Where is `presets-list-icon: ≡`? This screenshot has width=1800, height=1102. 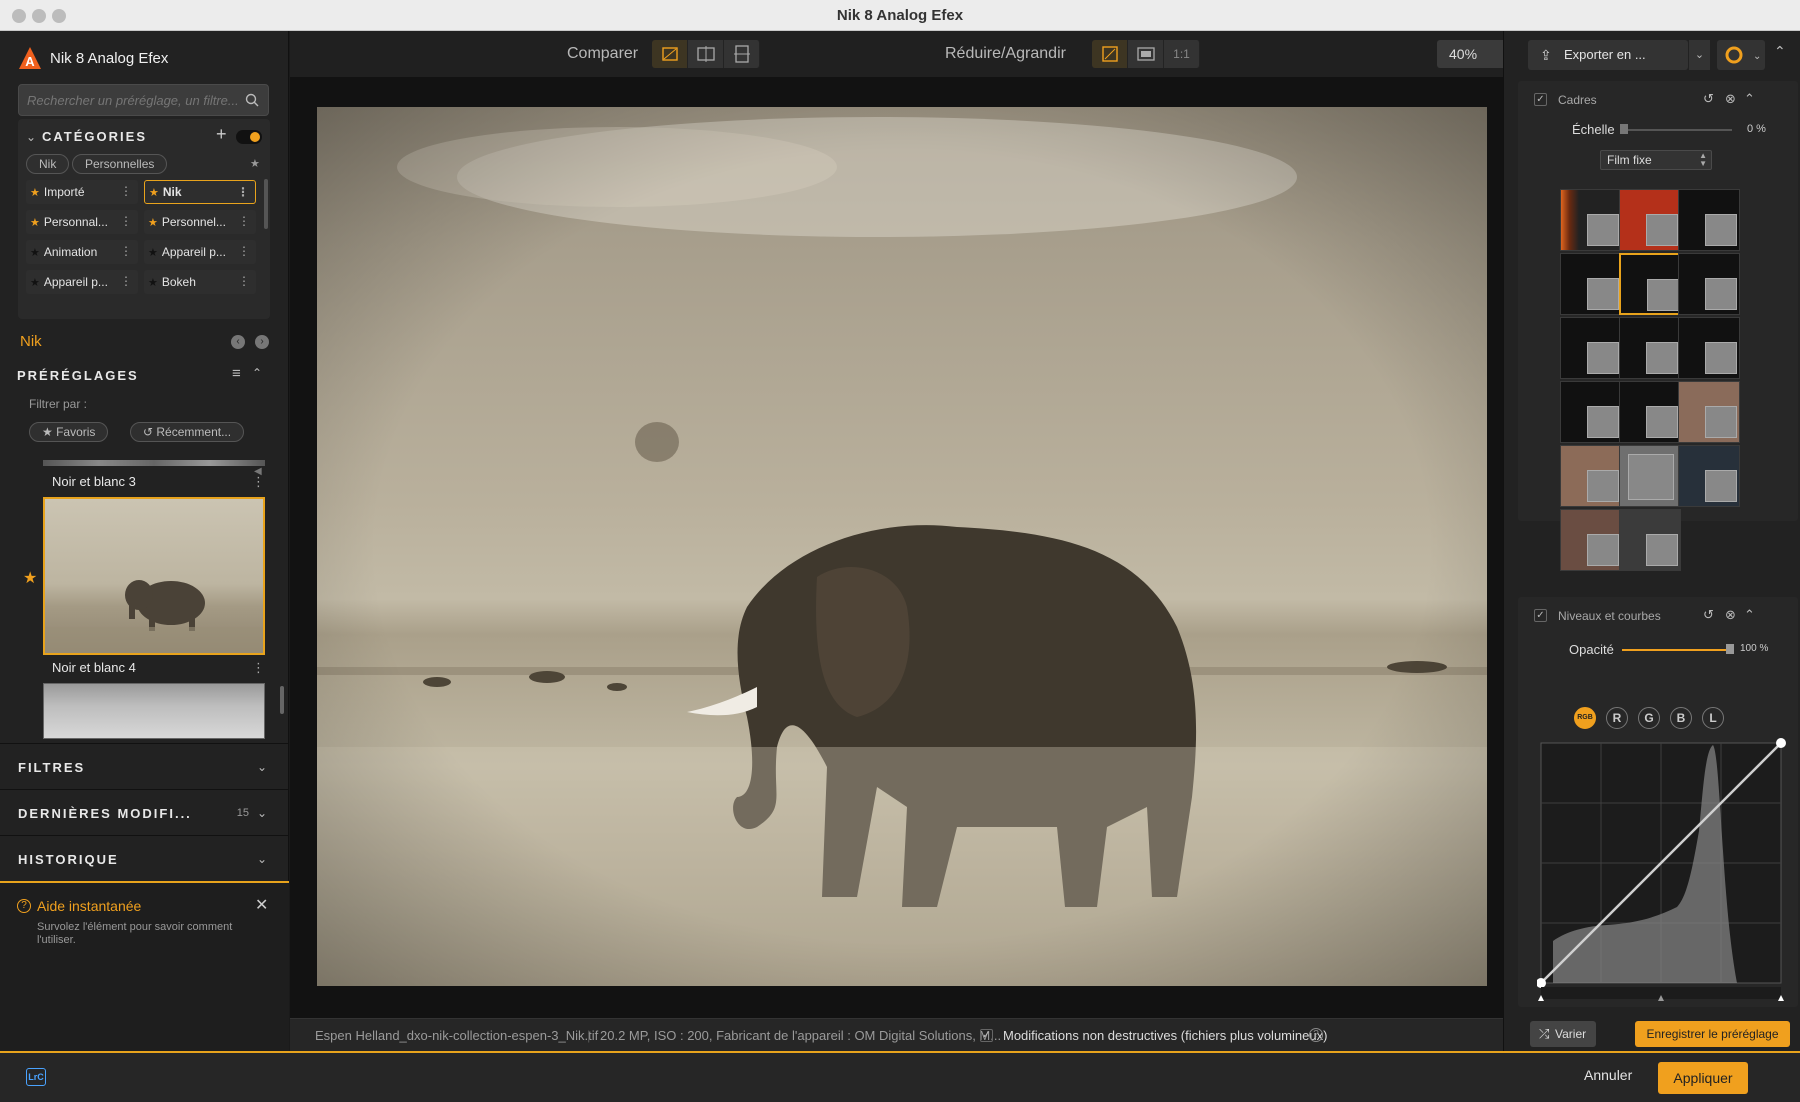
presets-list-icon: ≡ is located at coordinates (236, 373).